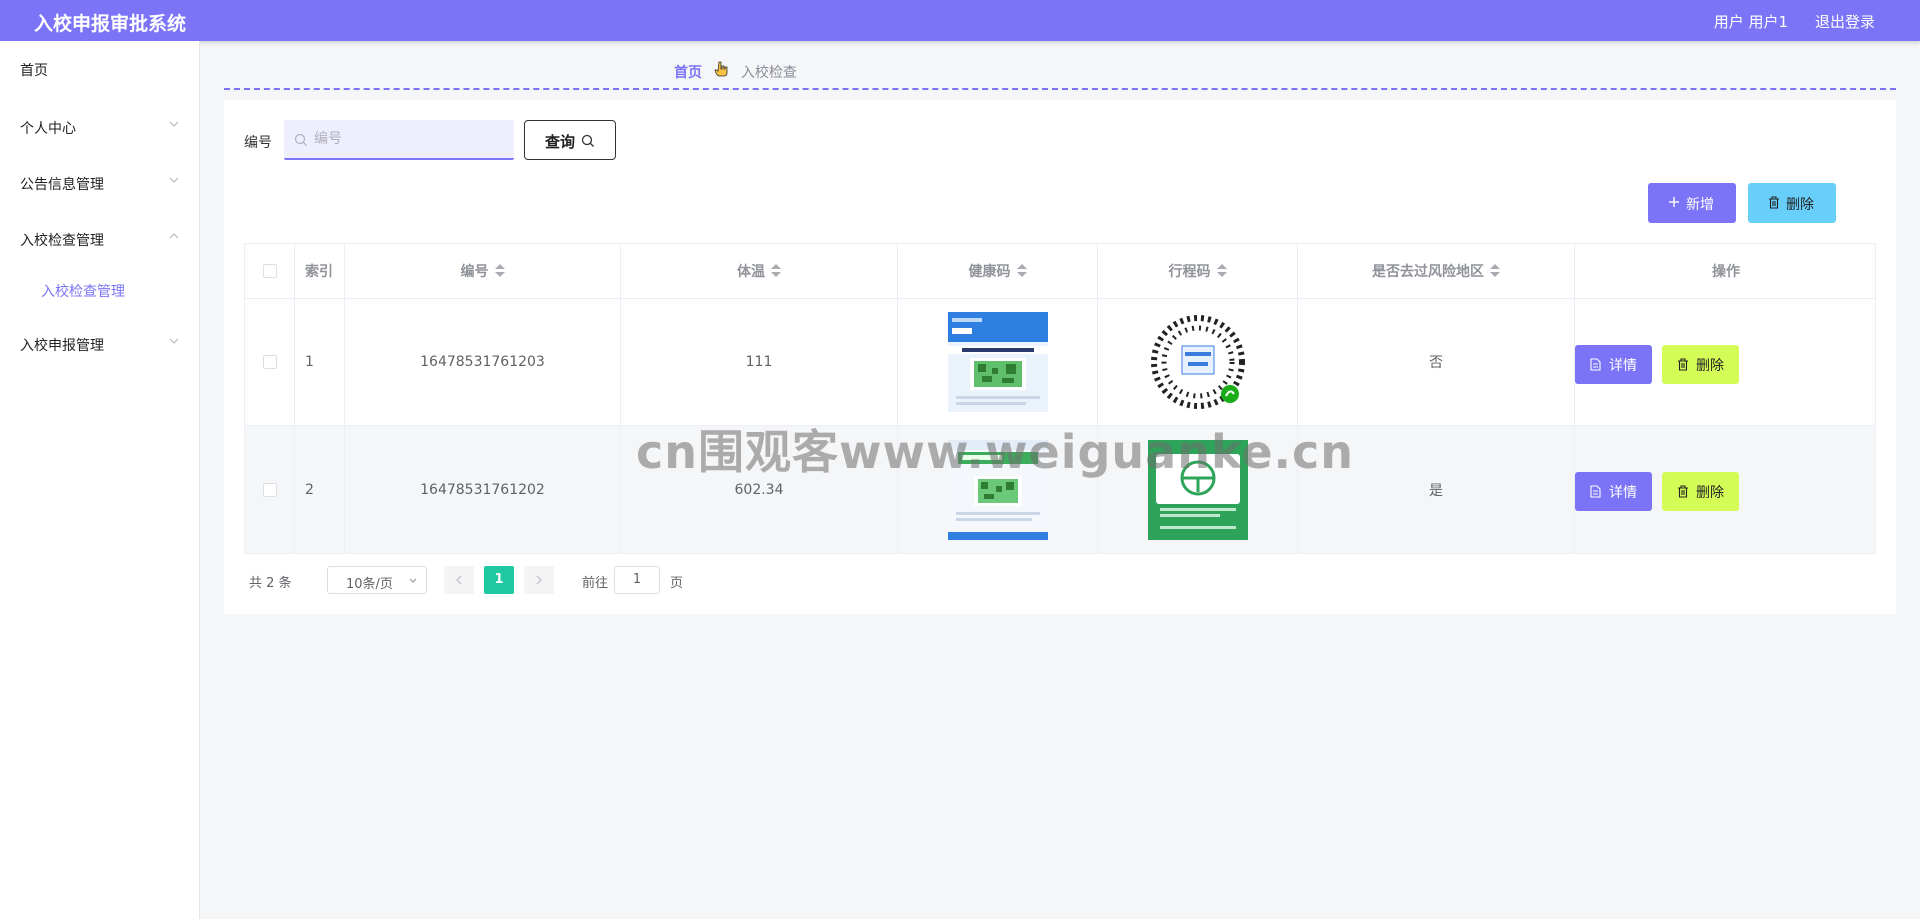  I want to click on risk-area-cell: 是, so click(1436, 489).